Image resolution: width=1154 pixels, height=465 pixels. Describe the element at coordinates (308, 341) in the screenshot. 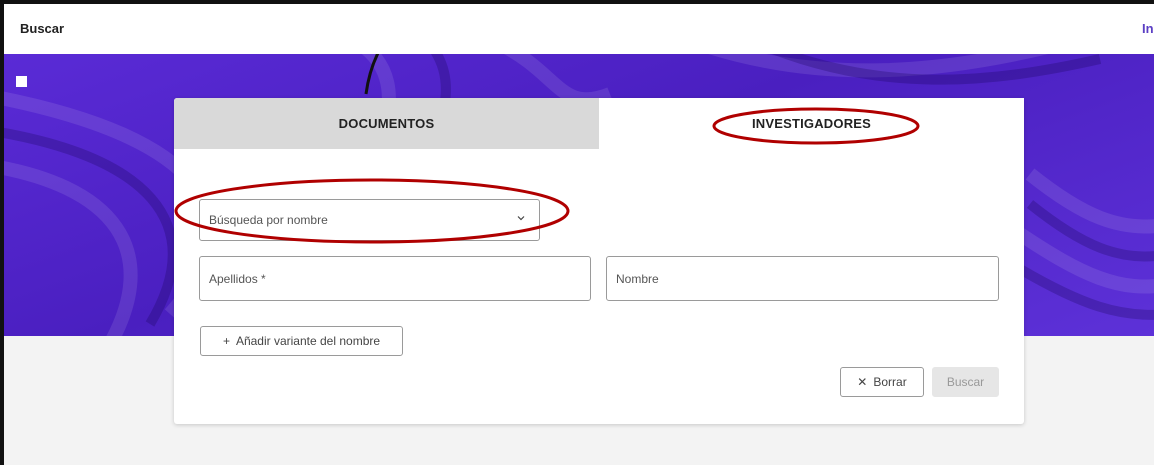

I see `add-name-variant-label: Añadir variante del nombre` at that location.